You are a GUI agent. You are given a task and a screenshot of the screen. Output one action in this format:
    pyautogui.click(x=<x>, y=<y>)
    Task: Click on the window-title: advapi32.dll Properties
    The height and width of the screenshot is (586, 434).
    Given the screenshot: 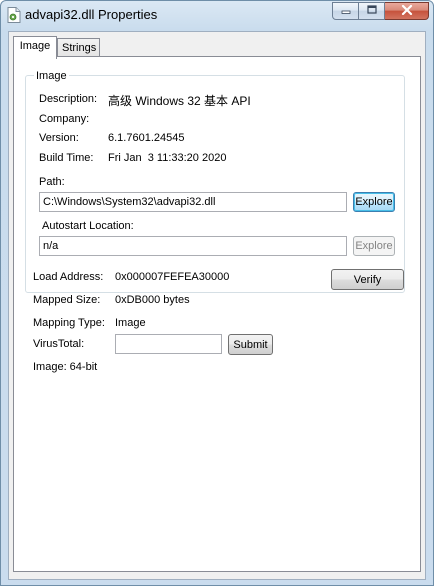 What is the action you would take?
    pyautogui.click(x=91, y=14)
    